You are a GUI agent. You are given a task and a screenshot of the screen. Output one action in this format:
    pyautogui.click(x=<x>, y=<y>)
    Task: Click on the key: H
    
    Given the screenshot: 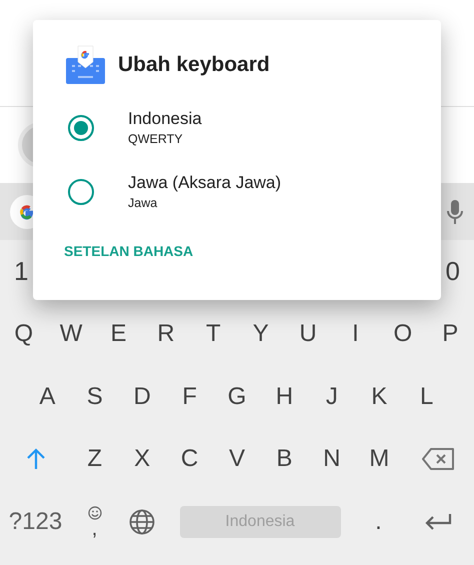 What is the action you would take?
    pyautogui.click(x=284, y=396)
    